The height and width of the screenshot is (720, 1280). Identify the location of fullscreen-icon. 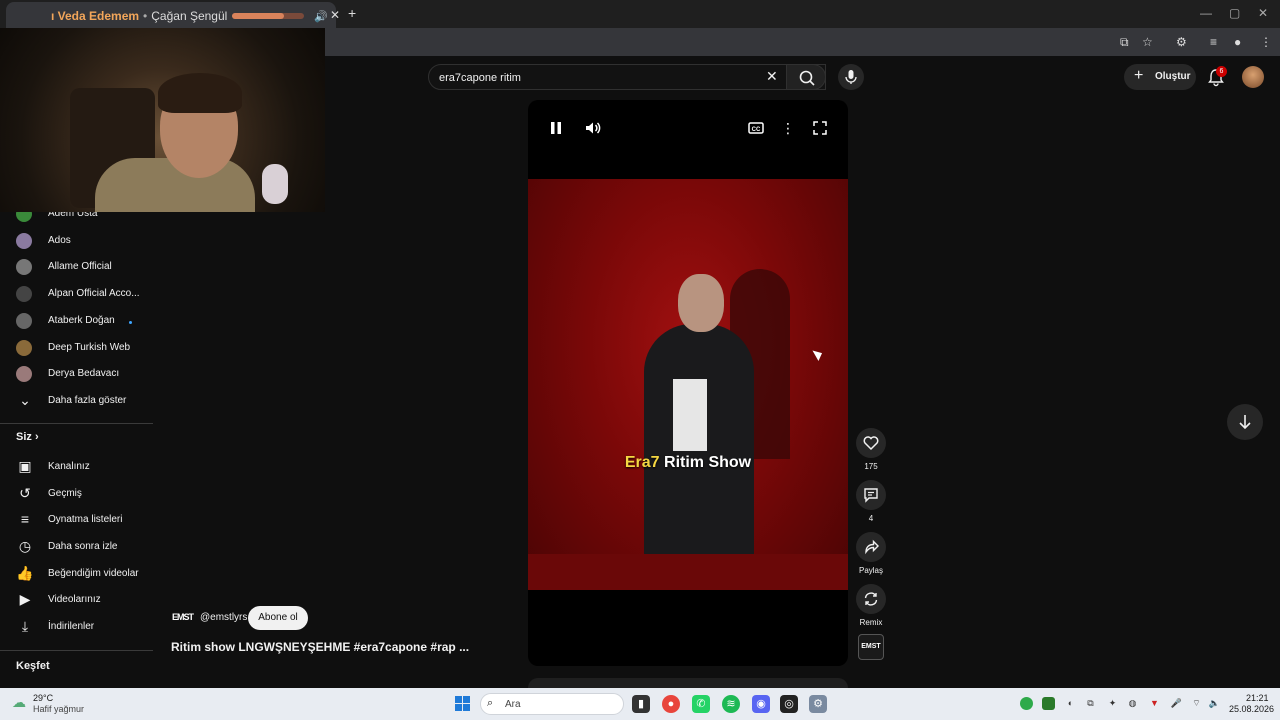
(820, 128).